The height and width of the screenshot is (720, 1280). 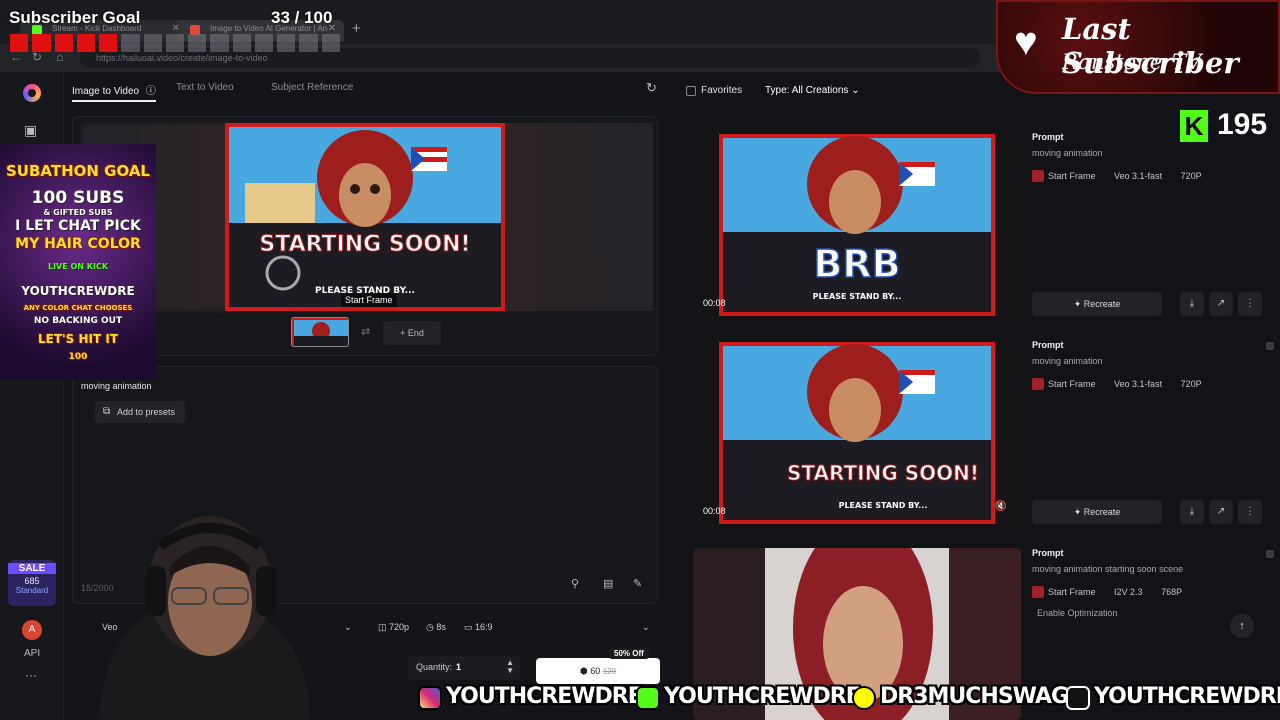 What do you see at coordinates (464, 668) in the screenshot?
I see `quantity-stepper: Quantity: 1 ▲ ▼` at bounding box center [464, 668].